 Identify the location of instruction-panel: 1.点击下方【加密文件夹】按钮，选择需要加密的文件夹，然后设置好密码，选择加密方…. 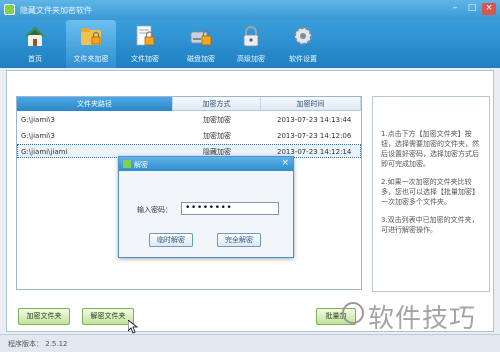
(431, 194).